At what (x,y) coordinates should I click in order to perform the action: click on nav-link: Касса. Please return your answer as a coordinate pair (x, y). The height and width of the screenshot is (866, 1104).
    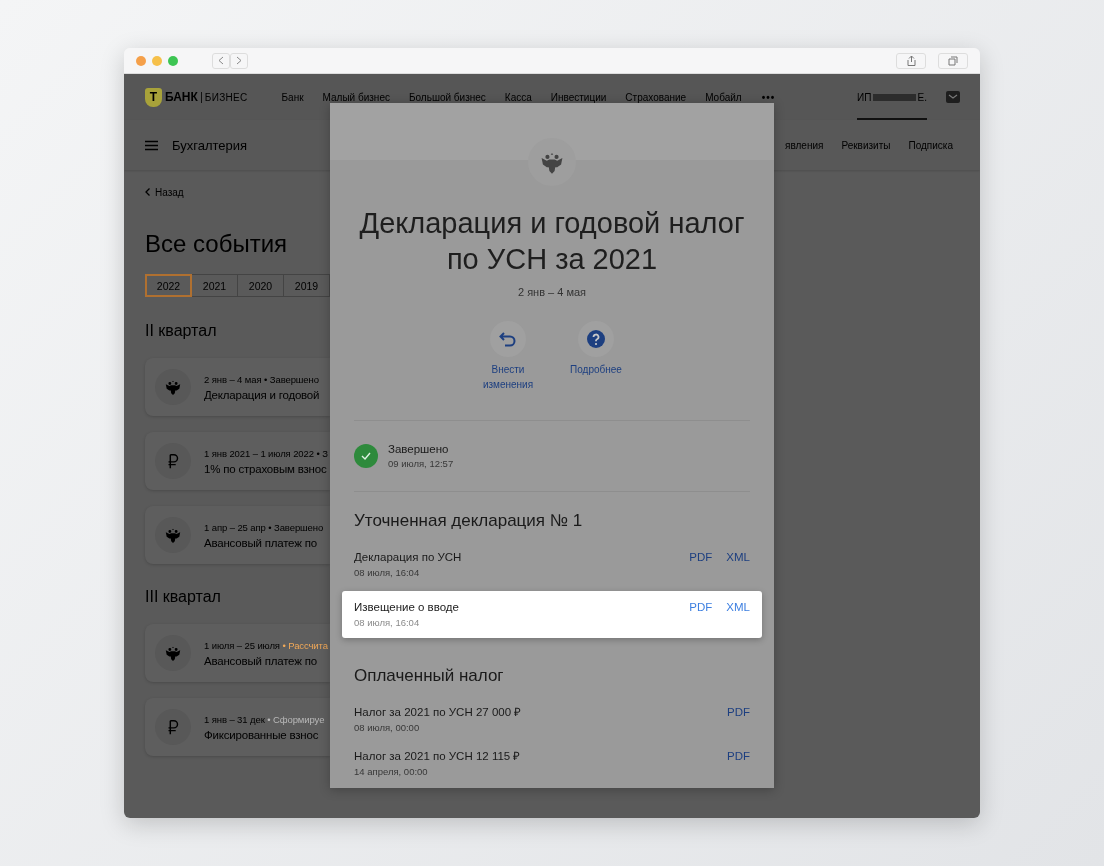
    Looking at the image, I should click on (518, 97).